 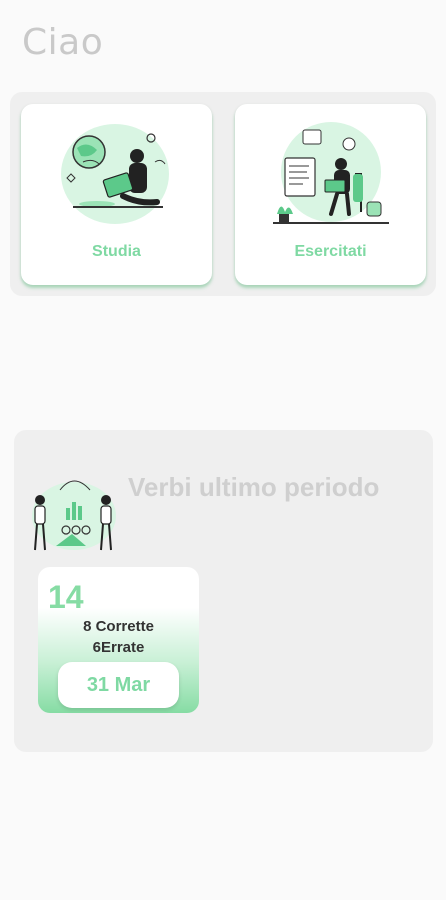 What do you see at coordinates (63, 42) in the screenshot?
I see `greeting-title: Ciao` at bounding box center [63, 42].